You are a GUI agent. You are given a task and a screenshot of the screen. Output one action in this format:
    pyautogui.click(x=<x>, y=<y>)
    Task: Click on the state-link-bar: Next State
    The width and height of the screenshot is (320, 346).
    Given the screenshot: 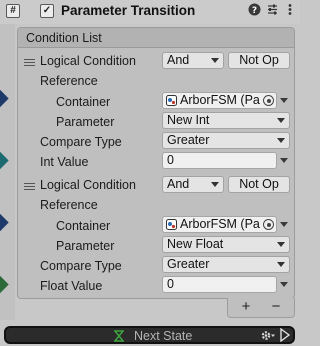 What is the action you would take?
    pyautogui.click(x=149, y=335)
    